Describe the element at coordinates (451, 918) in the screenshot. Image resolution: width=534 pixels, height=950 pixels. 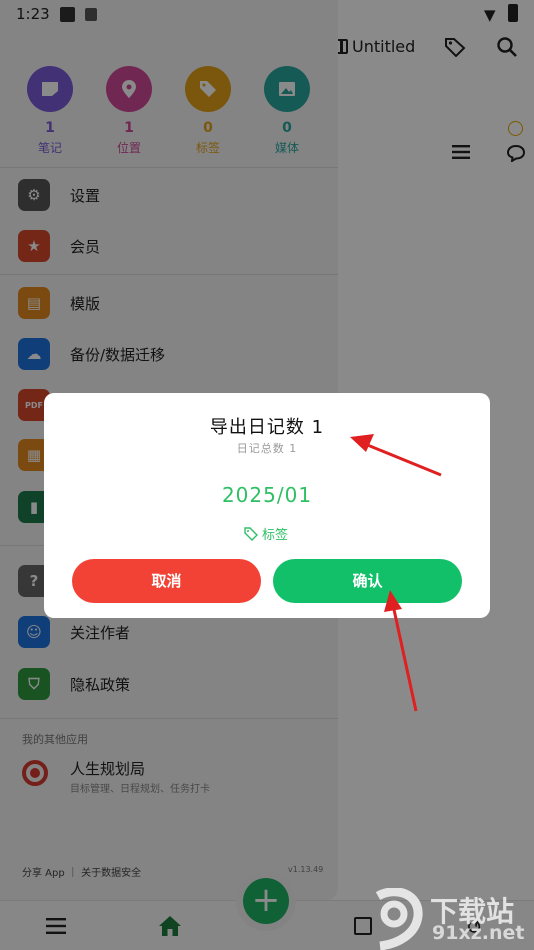
I see `watermark: 下载站 91xz.net` at that location.